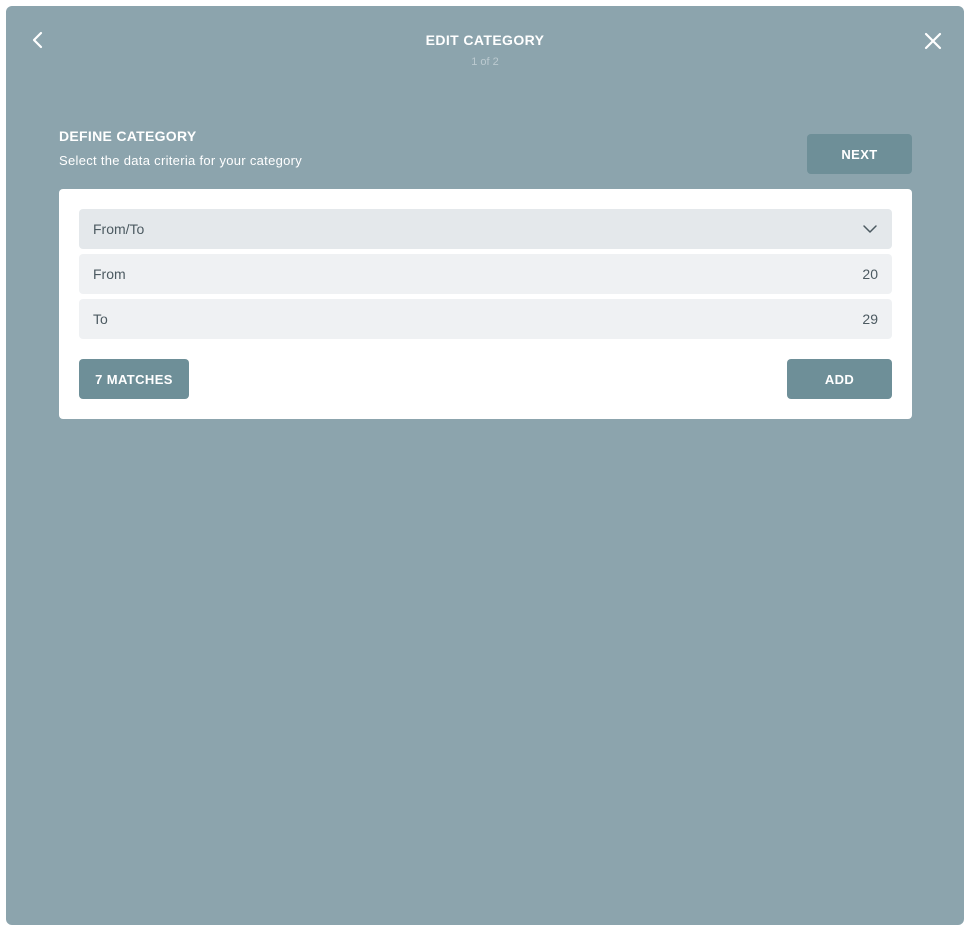 The image size is (970, 931). What do you see at coordinates (485, 229) in the screenshot?
I see `criteria-type-select: From/To` at bounding box center [485, 229].